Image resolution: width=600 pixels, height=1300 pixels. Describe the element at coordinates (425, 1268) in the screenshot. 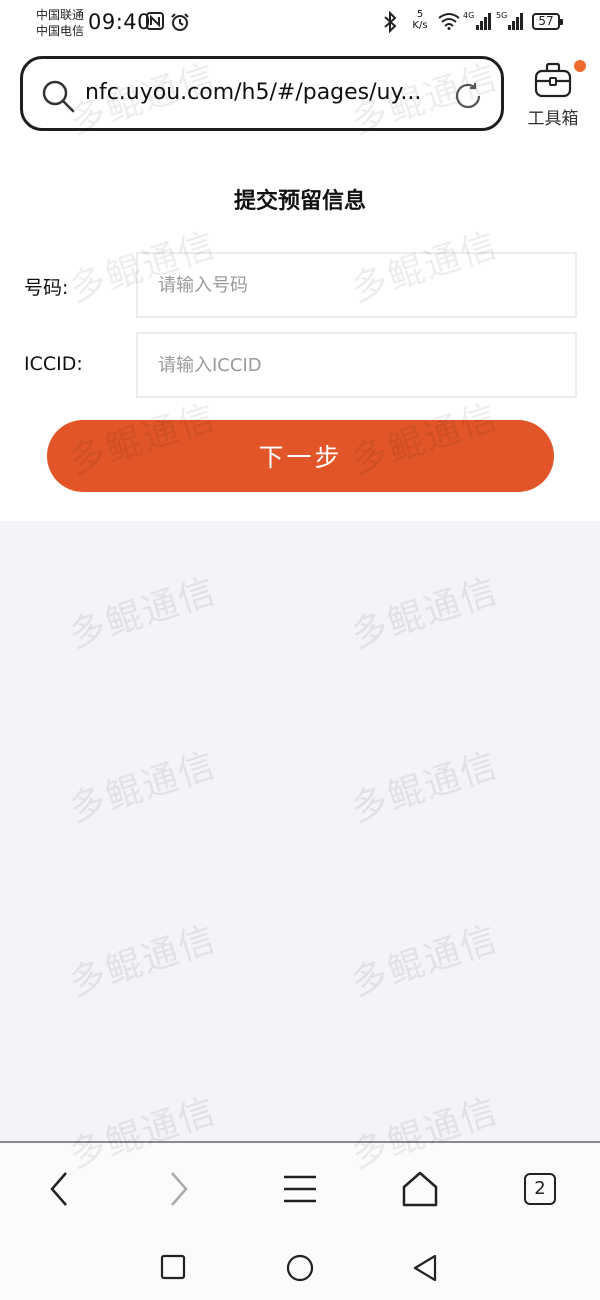

I see `back-system-icon` at that location.